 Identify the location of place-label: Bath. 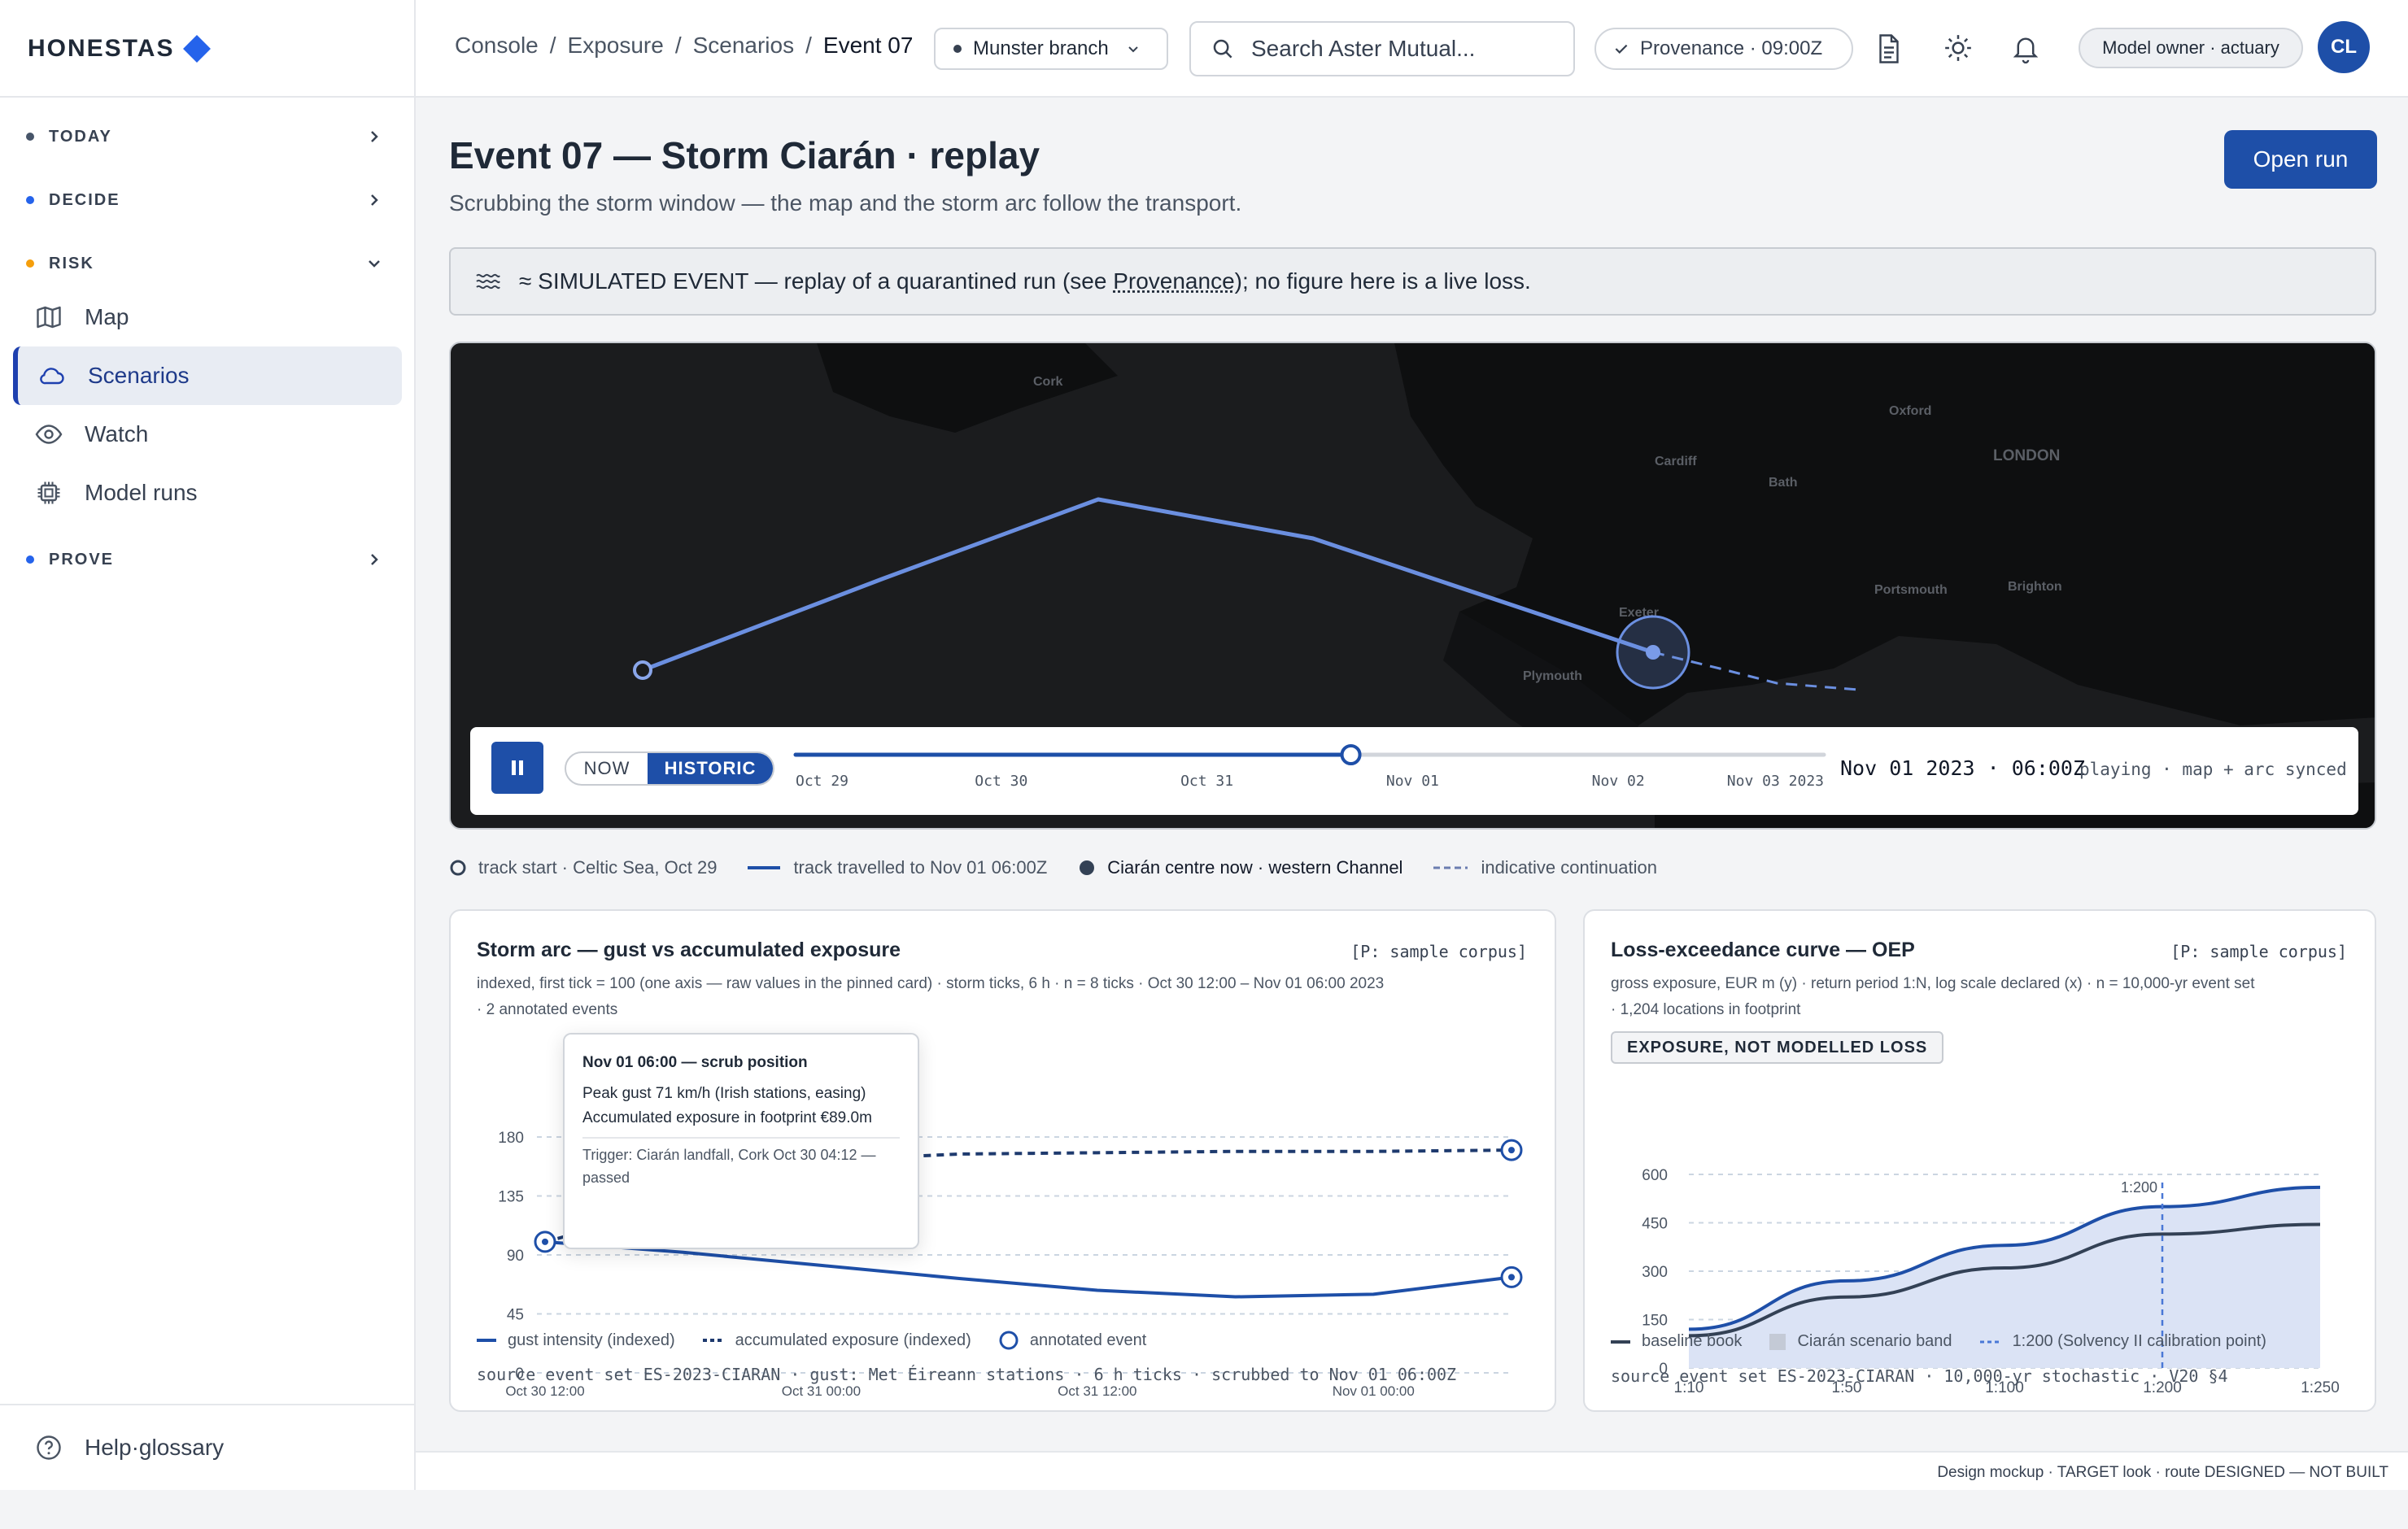
(1784, 483).